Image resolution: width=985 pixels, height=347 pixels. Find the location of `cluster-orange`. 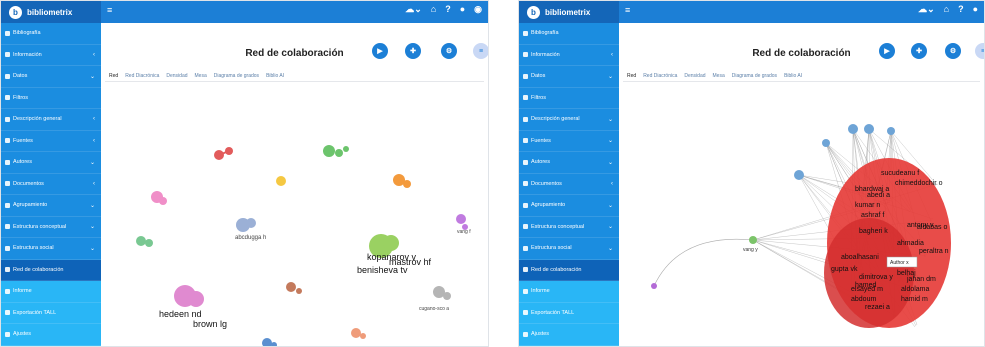

cluster-orange is located at coordinates (402, 181).